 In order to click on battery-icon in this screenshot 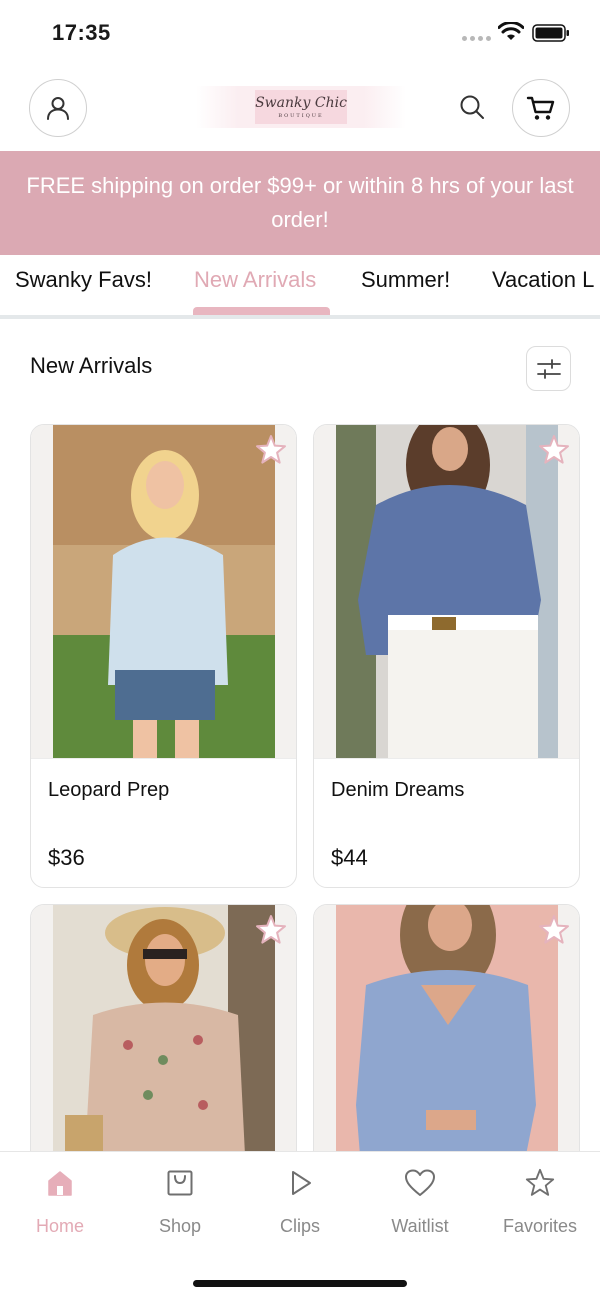, I will do `click(550, 33)`.